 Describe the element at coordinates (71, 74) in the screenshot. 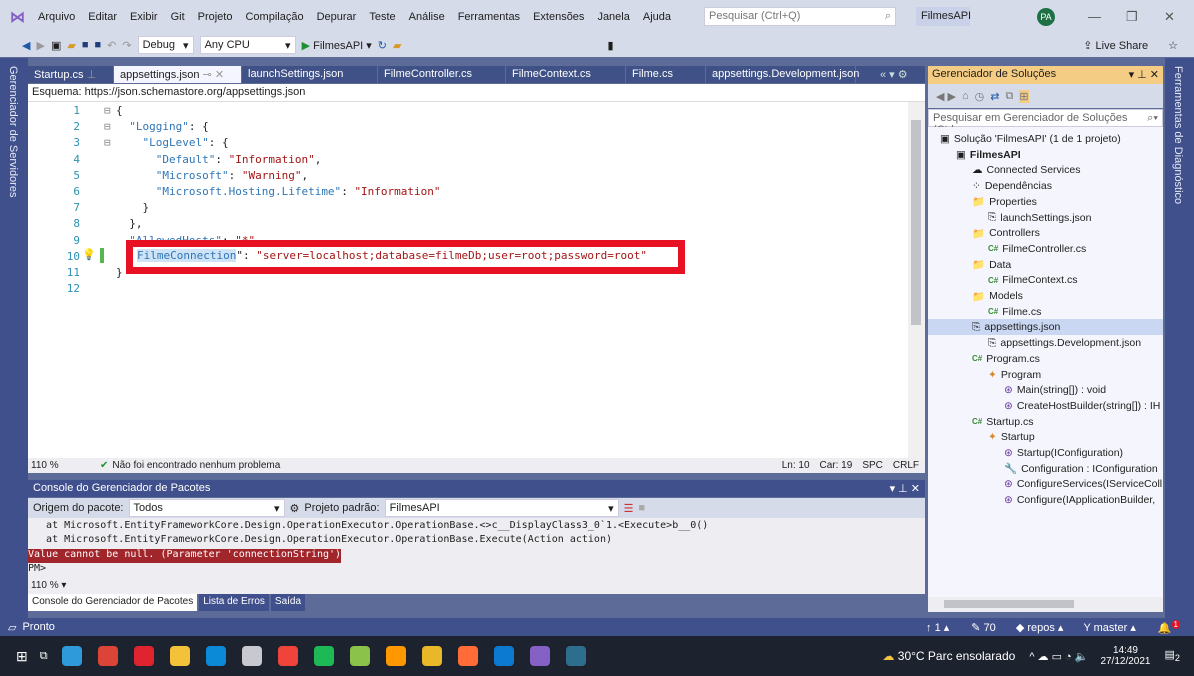

I see `tab-startup-cs: Startup.cs ⊥` at that location.